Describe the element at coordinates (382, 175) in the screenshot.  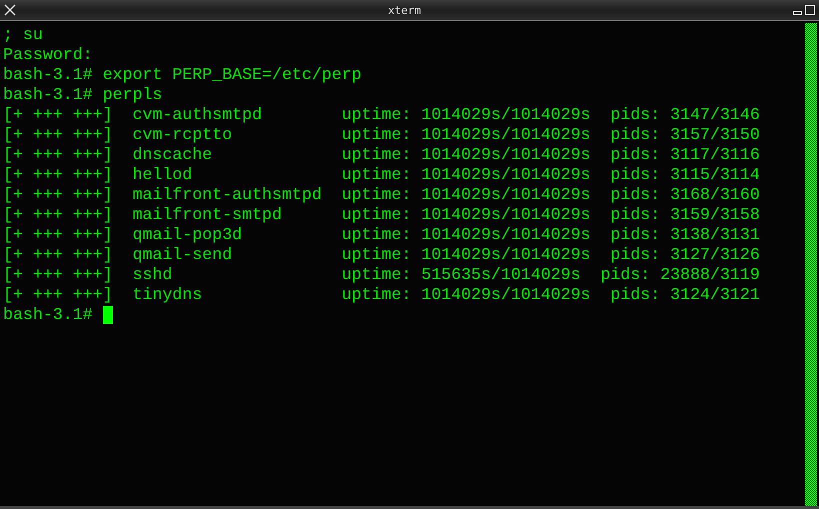
I see `terminal-line: [+ +++ +++] hellod uptime: 1014029s/1014029s pids: 3115/3114` at that location.